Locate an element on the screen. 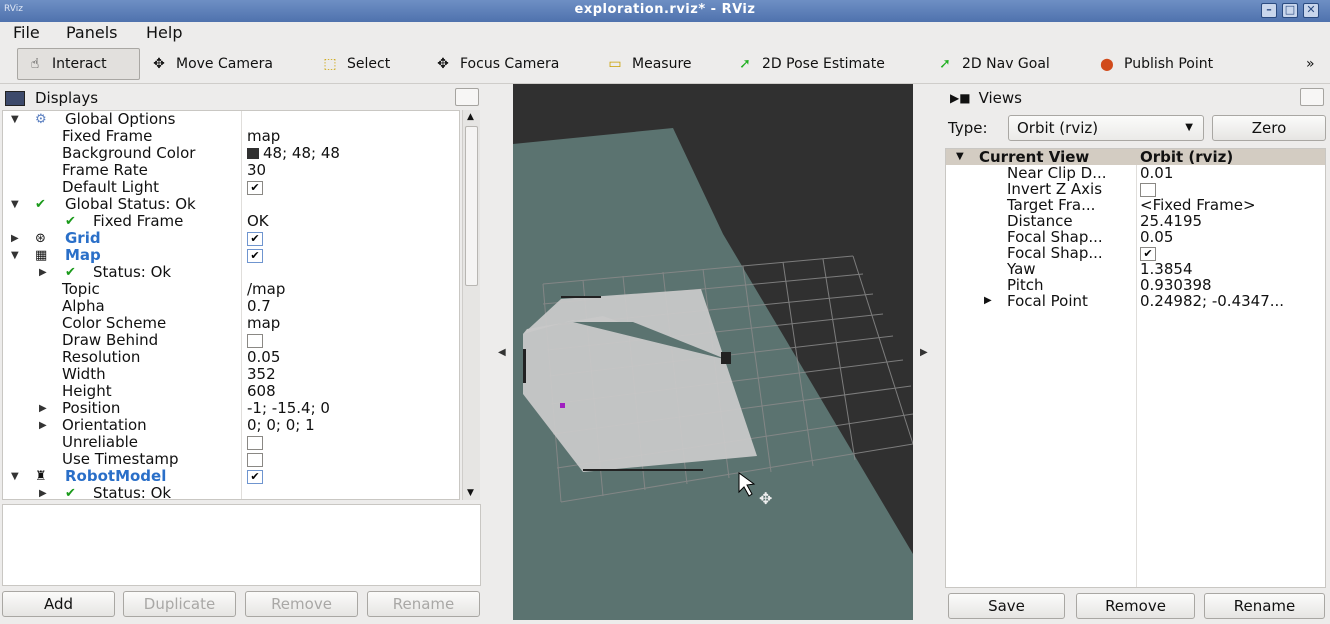  tree-row-robot-model: ▼ ♜ RobotModel ✔ is located at coordinates (231, 476).